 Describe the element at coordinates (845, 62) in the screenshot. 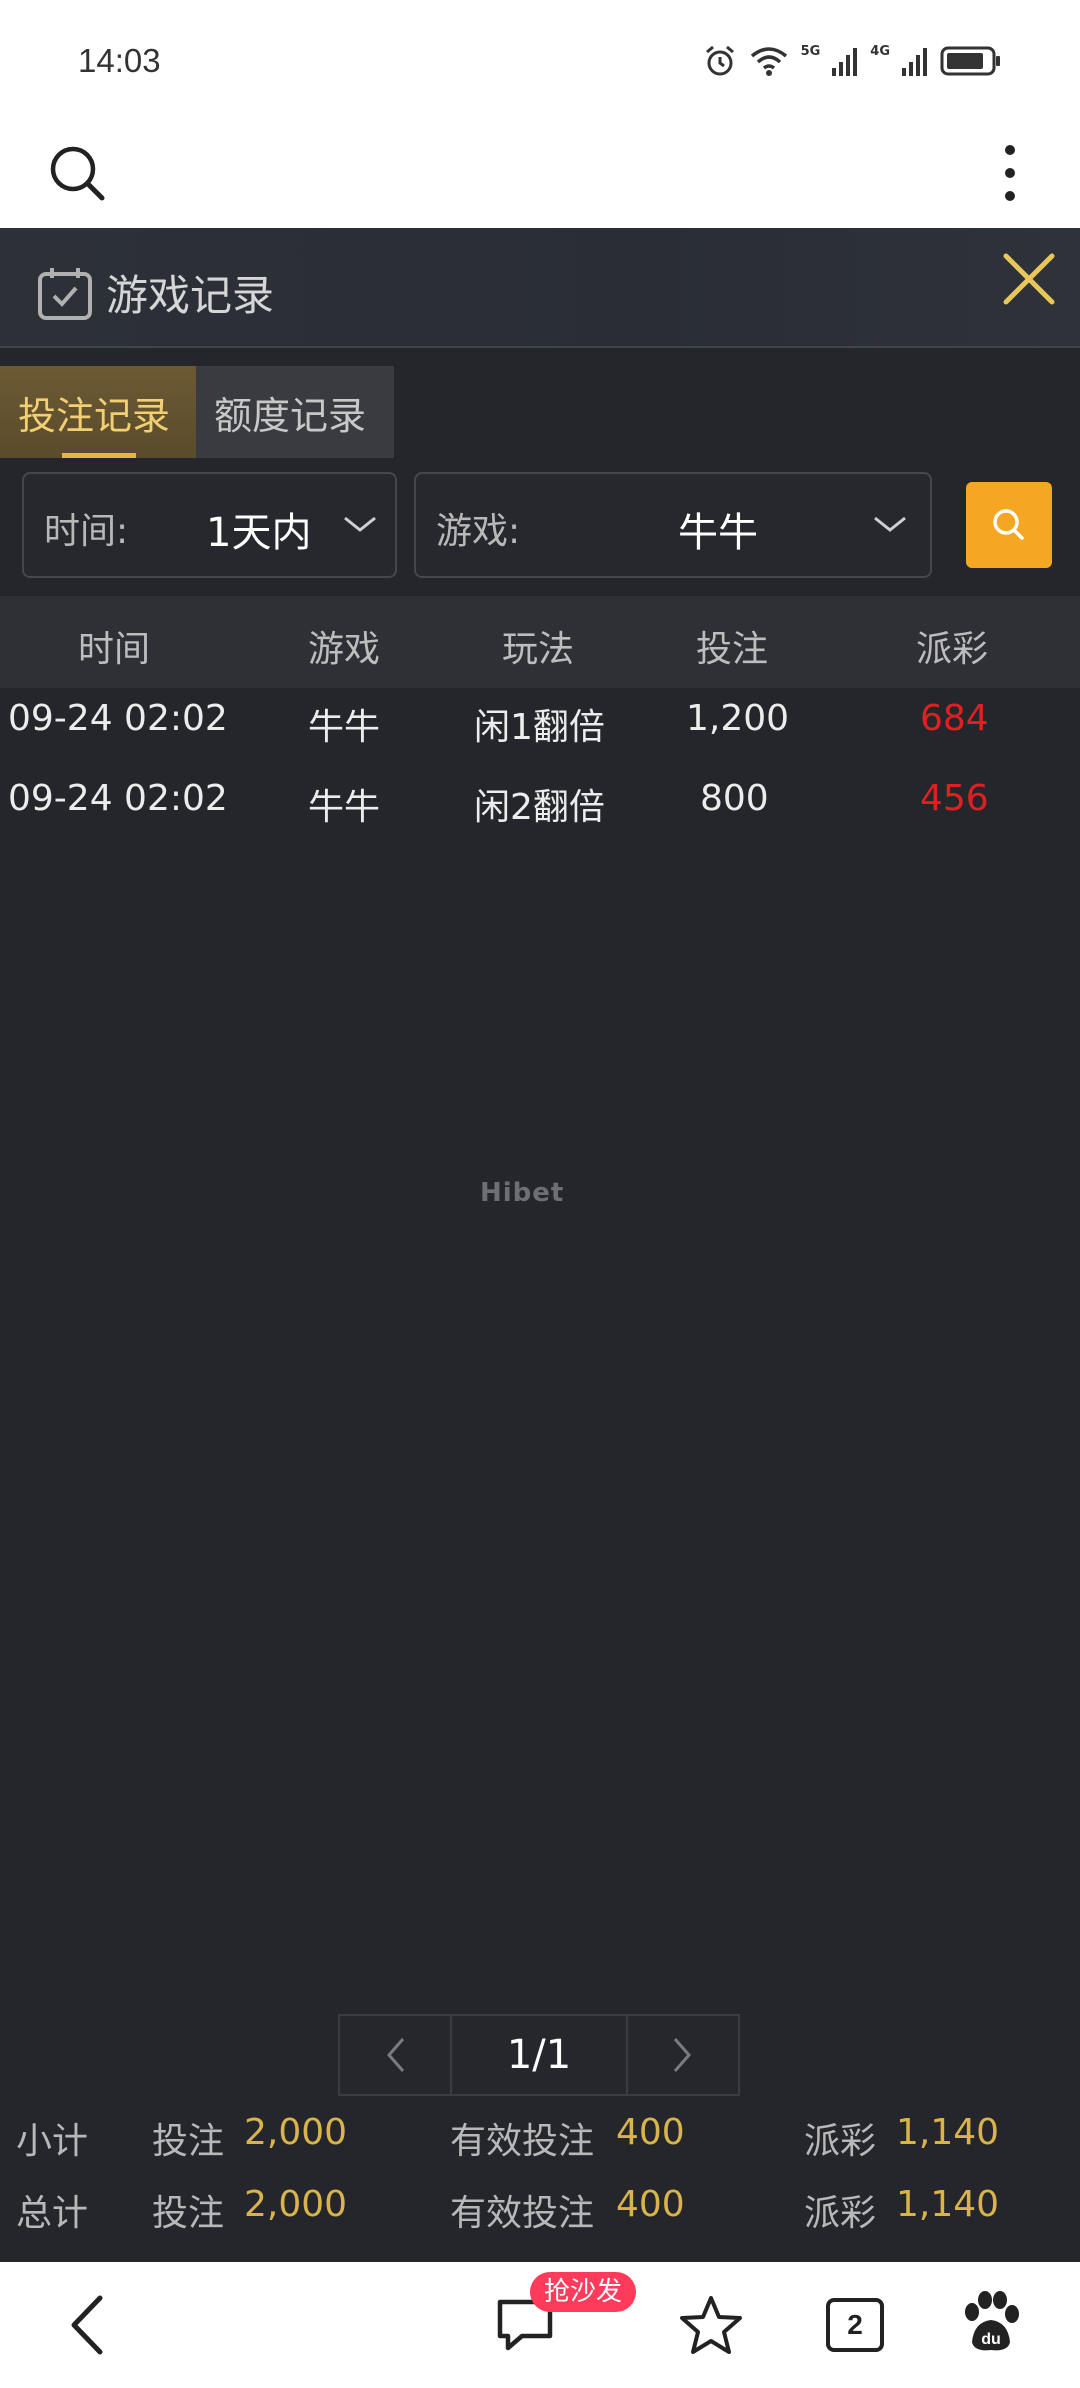

I see `signal-5g-icon` at that location.